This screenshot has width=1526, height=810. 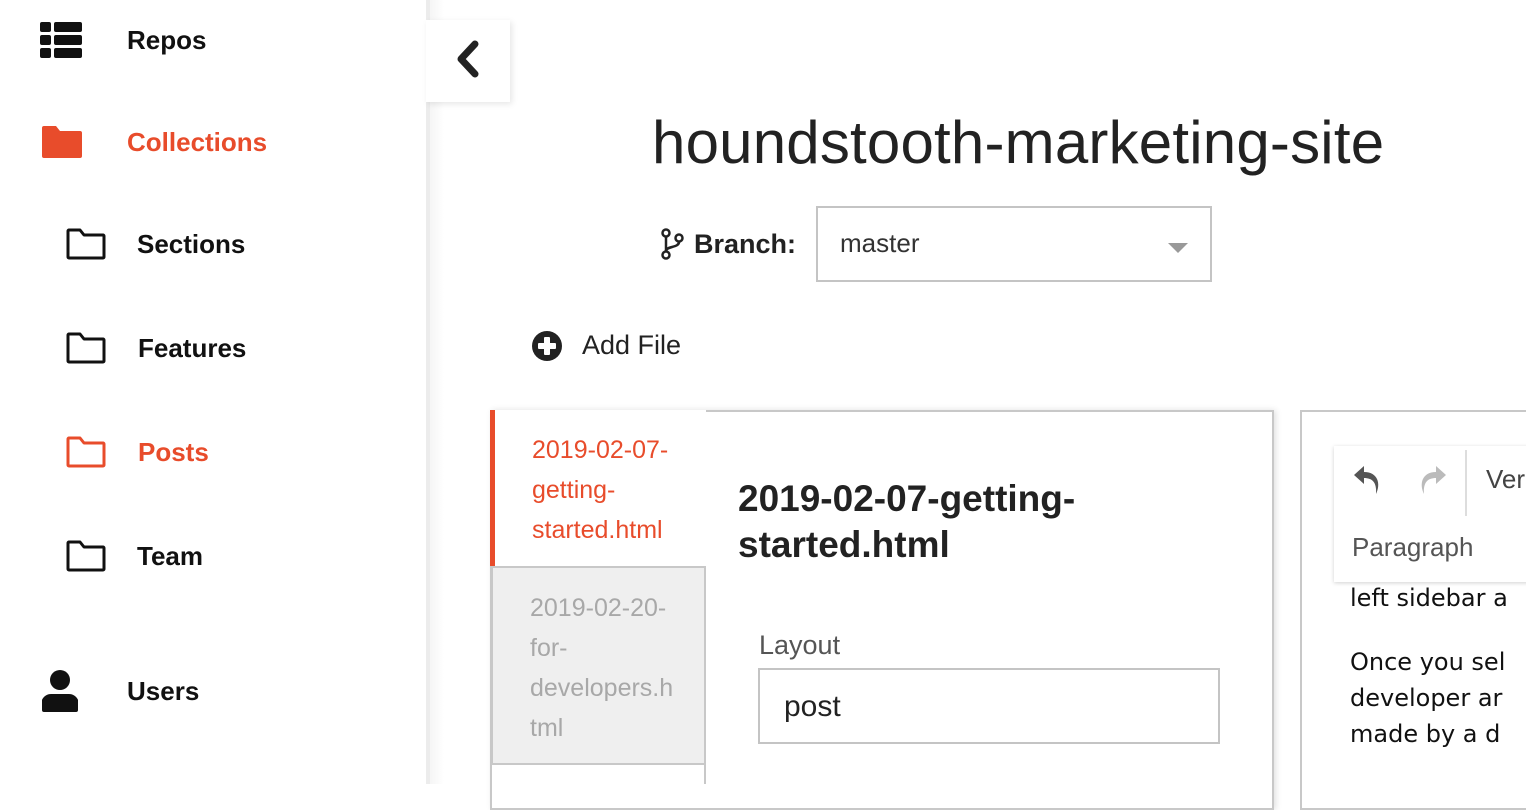 I want to click on sidebar-item-label: Posts, so click(x=173, y=451).